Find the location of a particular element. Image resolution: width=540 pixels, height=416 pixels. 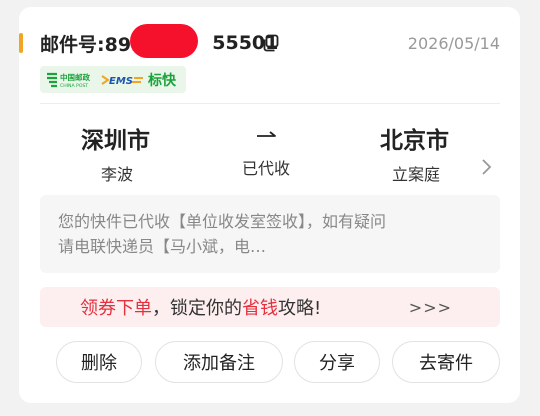

shipment-date: 2026/05/14 is located at coordinates (453, 43).